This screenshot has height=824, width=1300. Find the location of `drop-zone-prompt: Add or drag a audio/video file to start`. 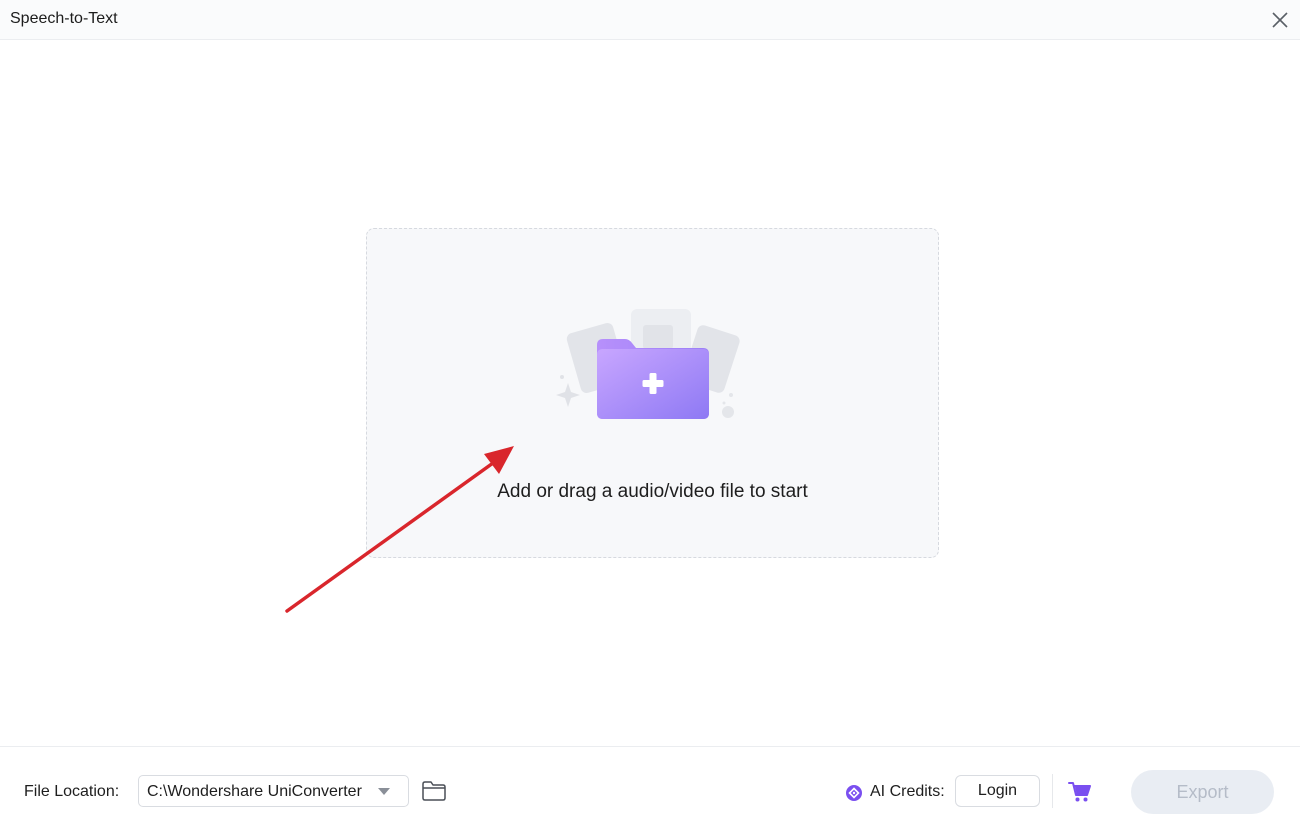

drop-zone-prompt: Add or drag a audio/video file to start is located at coordinates (652, 491).